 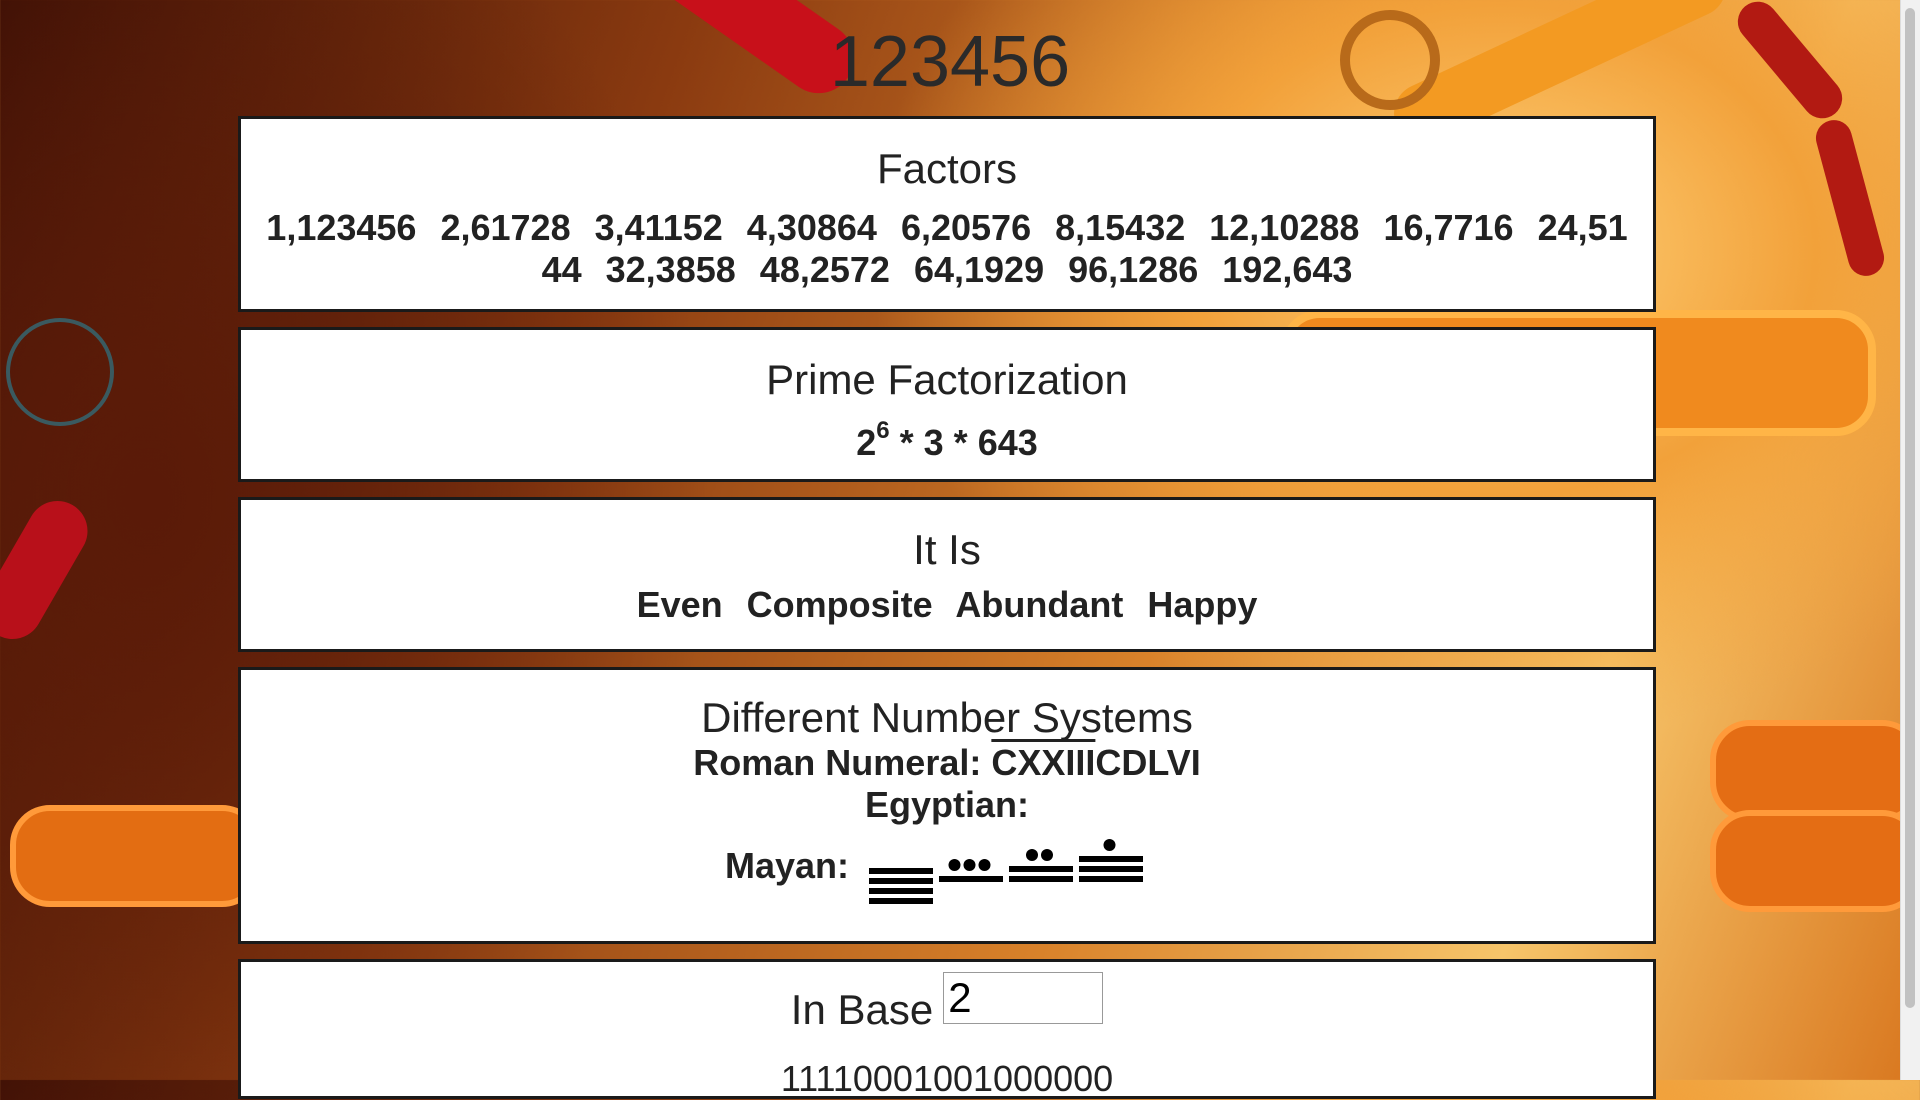 What do you see at coordinates (968, 442) in the screenshot?
I see `prime-rest: * 3 * 643` at bounding box center [968, 442].